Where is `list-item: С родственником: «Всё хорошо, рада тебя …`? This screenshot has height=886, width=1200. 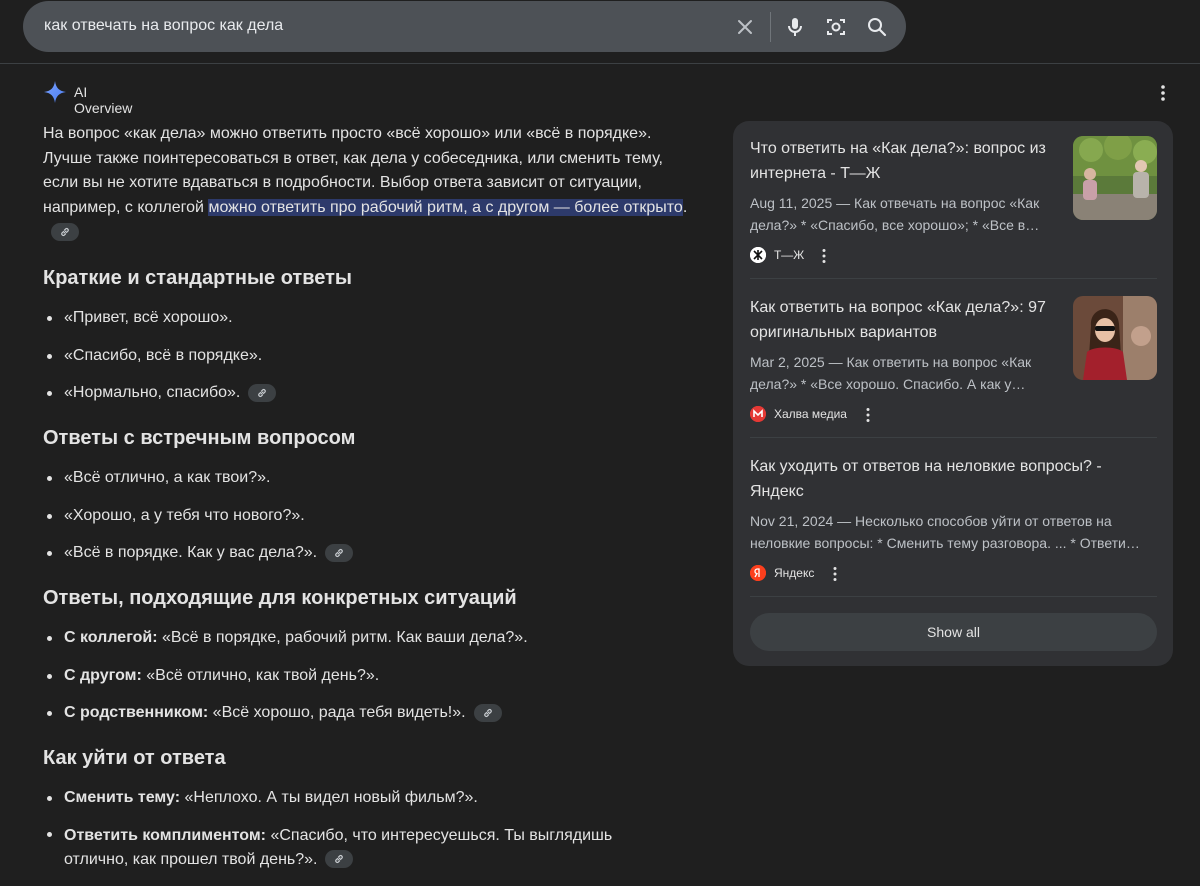
list-item: С родственником: «Всё хорошо, рада тебя … is located at coordinates (285, 722).